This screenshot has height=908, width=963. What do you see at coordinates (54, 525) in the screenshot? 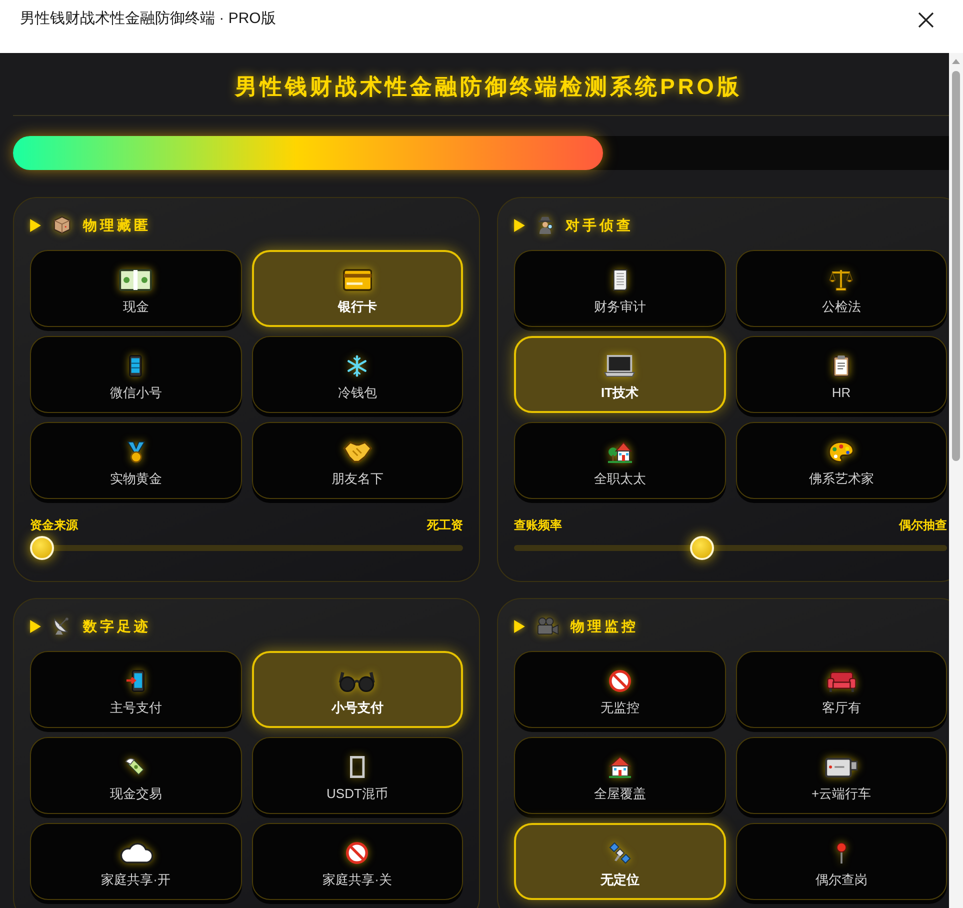
I see `slider-min-label: 资金来源` at bounding box center [54, 525].